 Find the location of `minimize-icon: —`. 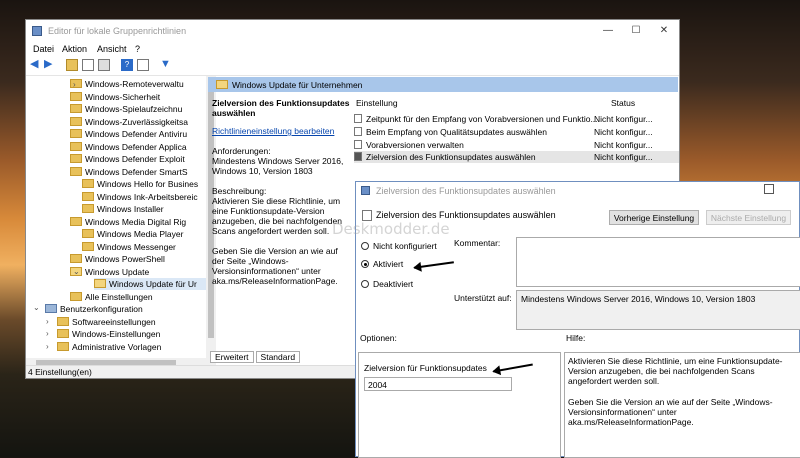

minimize-icon: — is located at coordinates (608, 31).